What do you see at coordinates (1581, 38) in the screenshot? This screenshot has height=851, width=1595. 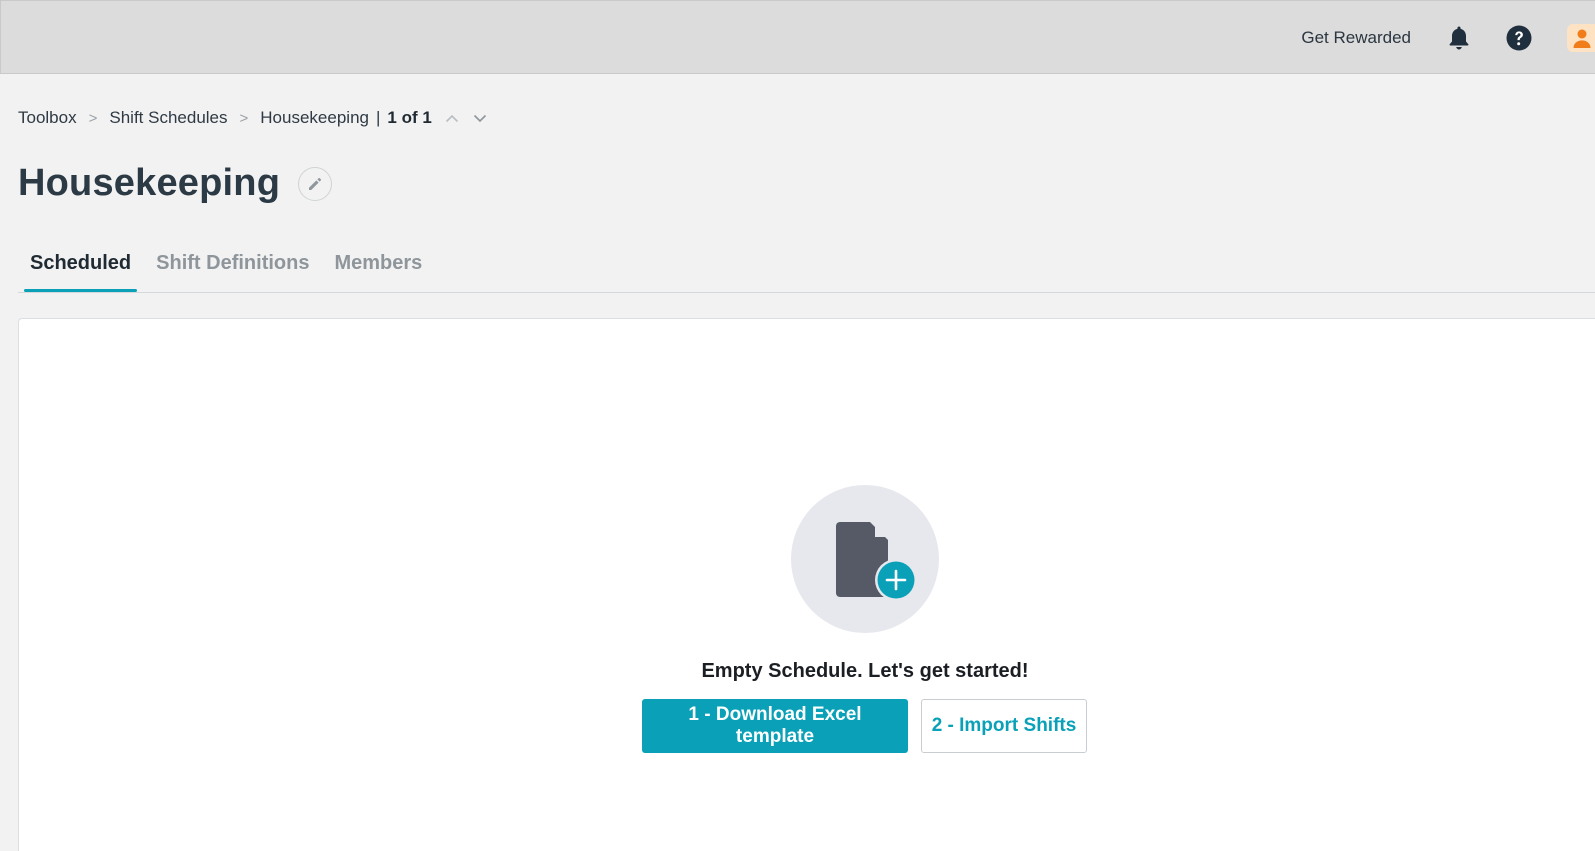 I see `user-avatar-icon` at bounding box center [1581, 38].